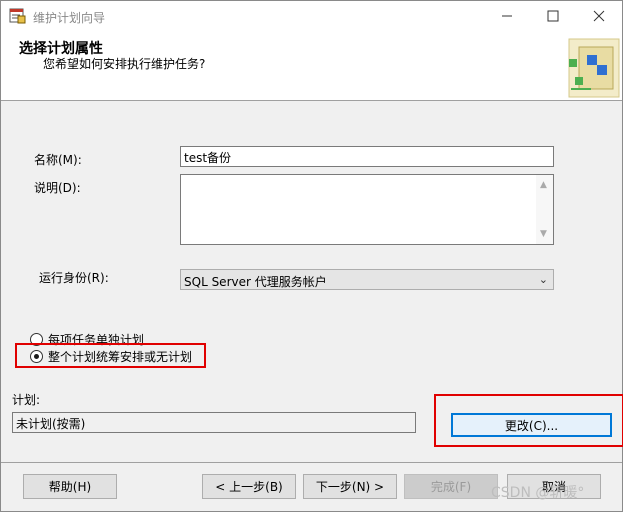 The height and width of the screenshot is (512, 623). Describe the element at coordinates (528, 420) in the screenshot. I see `highlight-box-change` at that location.